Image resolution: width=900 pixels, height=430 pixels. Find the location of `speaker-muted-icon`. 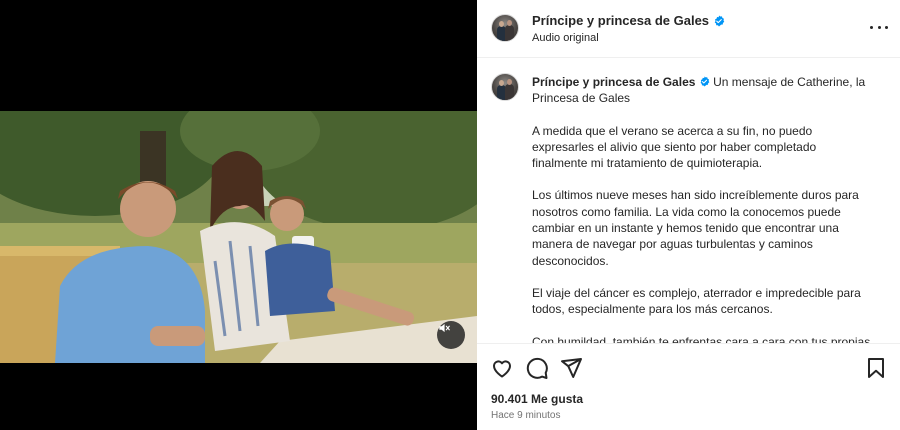

speaker-muted-icon is located at coordinates (444, 328).